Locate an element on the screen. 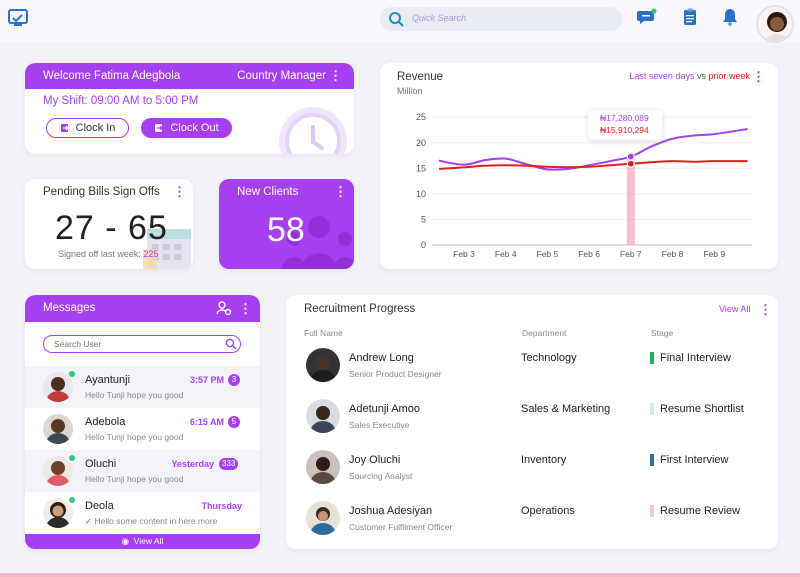  tooltip-current-value: ₦17,280,089 is located at coordinates (624, 118).